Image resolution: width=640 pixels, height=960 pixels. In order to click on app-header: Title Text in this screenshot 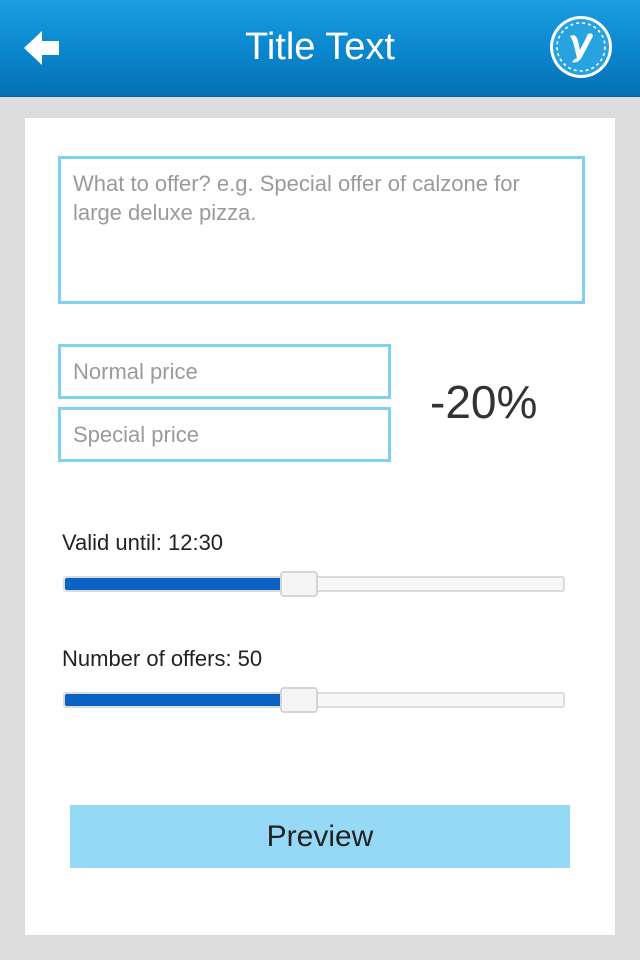, I will do `click(320, 48)`.